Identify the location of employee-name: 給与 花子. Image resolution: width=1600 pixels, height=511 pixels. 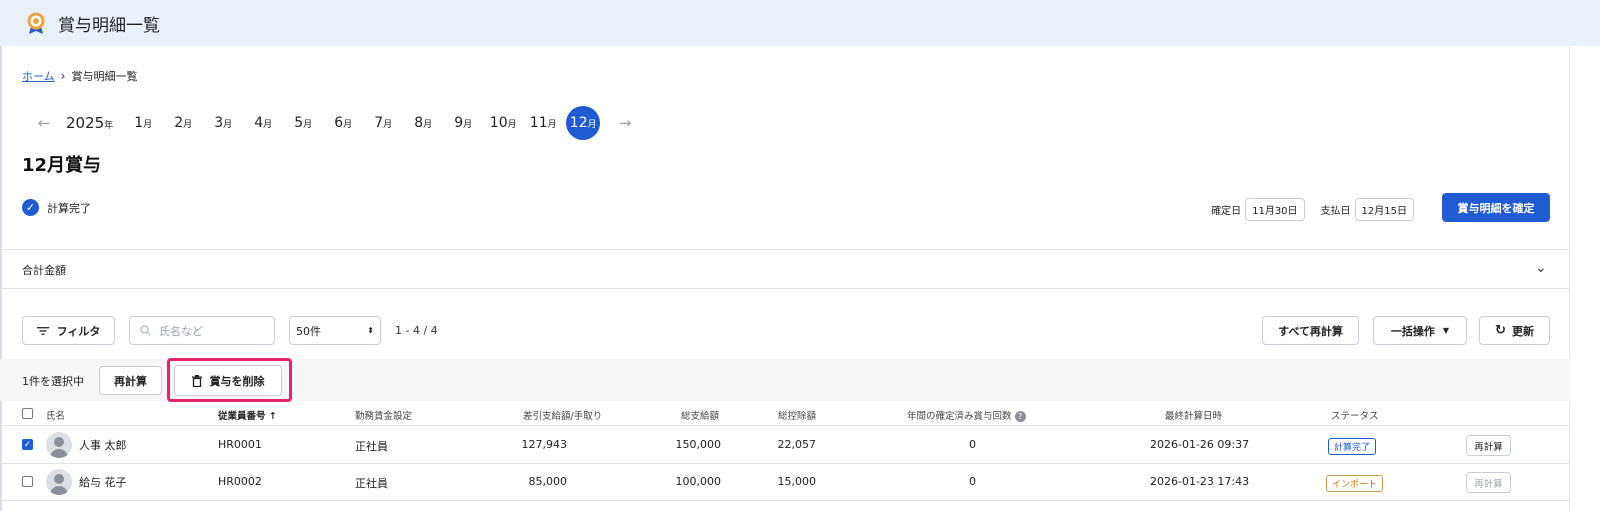
(103, 482).